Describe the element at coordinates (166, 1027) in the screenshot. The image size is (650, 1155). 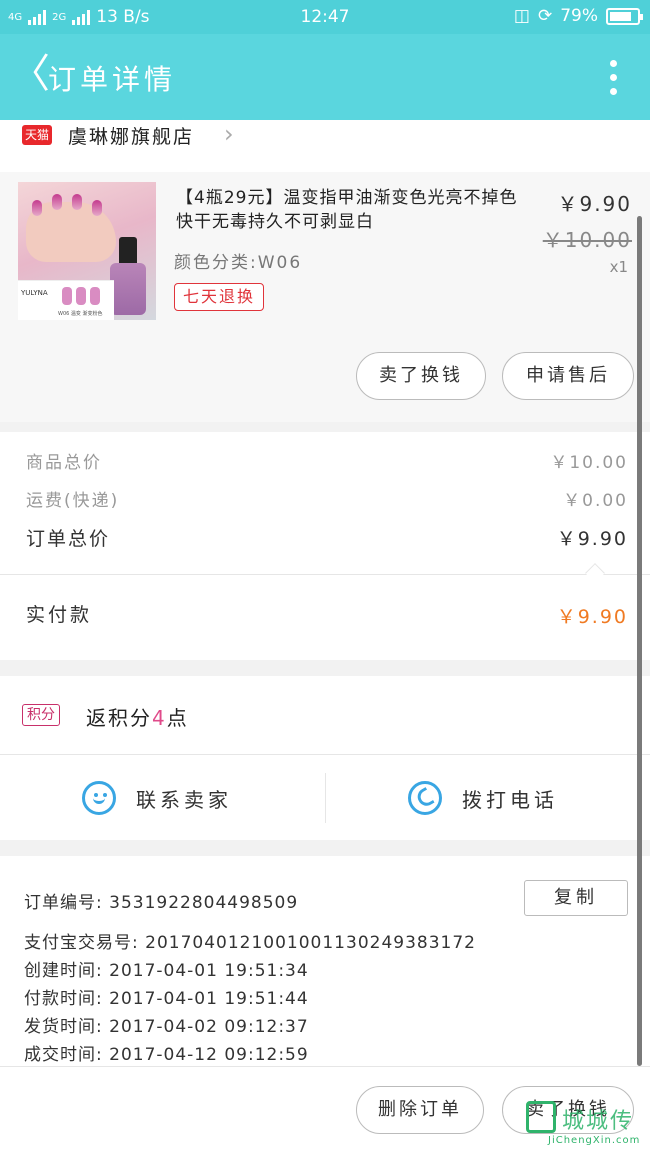
I see `shipped-time: 发货时间: 2017-04-02 09:12:37` at that location.